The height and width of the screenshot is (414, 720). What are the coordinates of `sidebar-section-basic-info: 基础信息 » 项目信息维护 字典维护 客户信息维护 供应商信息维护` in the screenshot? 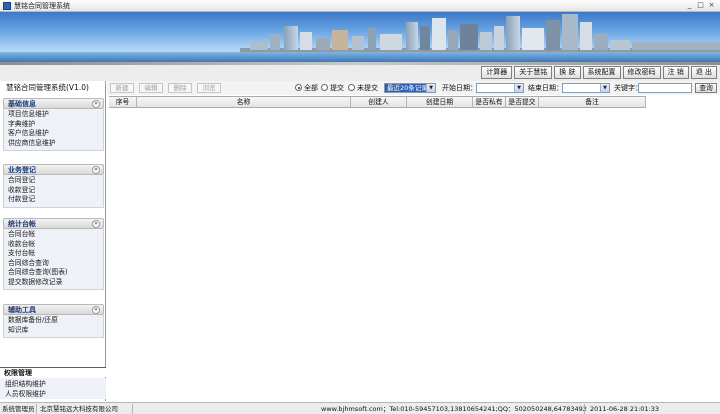 It's located at (53, 124).